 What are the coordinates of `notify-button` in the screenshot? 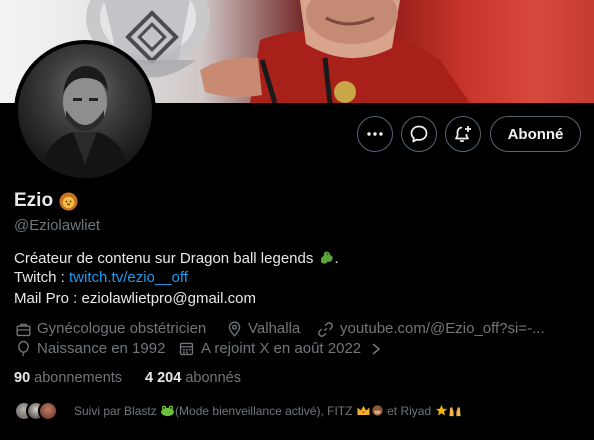 It's located at (463, 134).